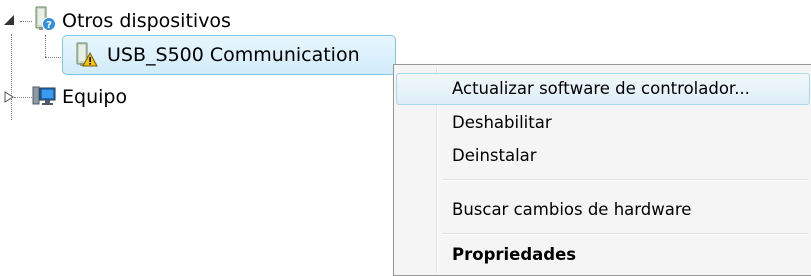 This screenshot has width=811, height=276. I want to click on menu-item-disable: Deshabilitar, so click(603, 123).